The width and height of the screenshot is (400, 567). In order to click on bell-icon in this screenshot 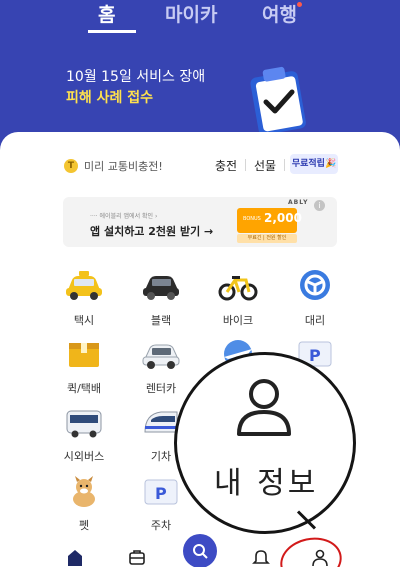, I will do `click(261, 557)`.